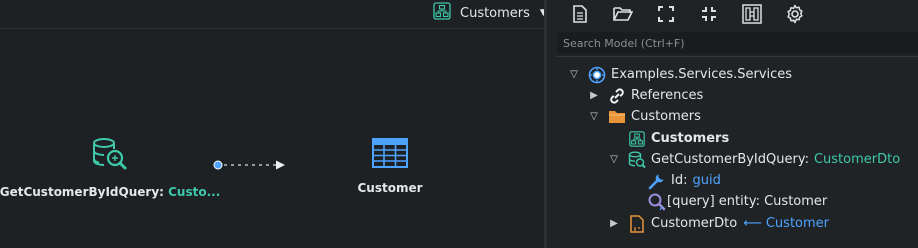 Image resolution: width=918 pixels, height=248 pixels. What do you see at coordinates (732, 14) in the screenshot?
I see `tree-toolbar` at bounding box center [732, 14].